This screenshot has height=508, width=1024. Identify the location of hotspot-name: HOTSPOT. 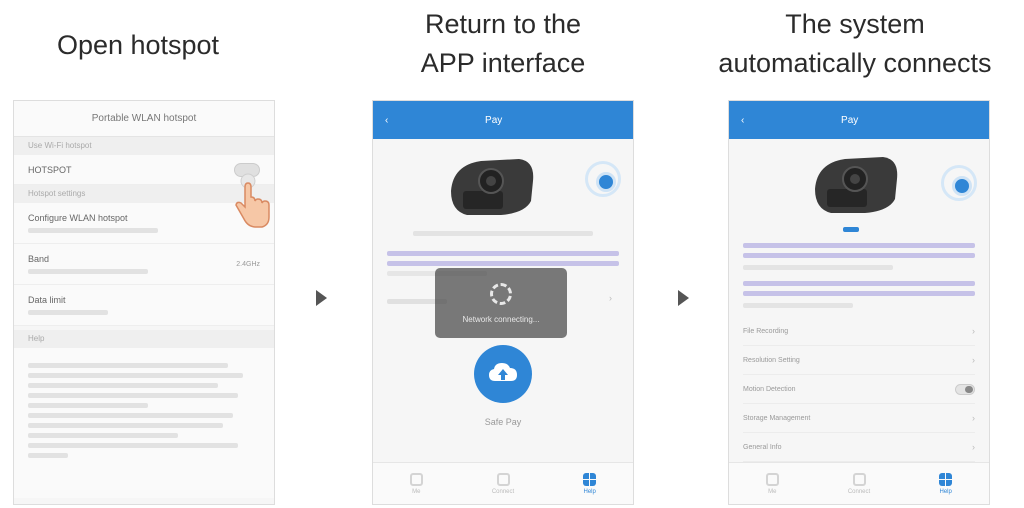
(50, 169).